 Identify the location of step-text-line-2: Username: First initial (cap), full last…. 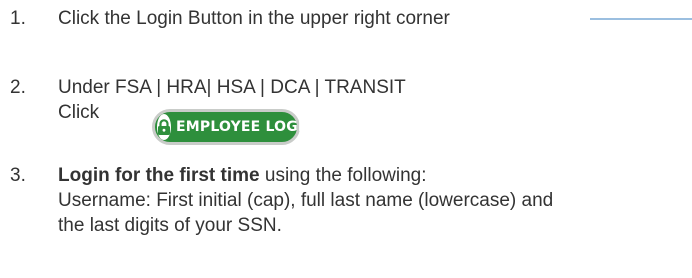
(306, 200).